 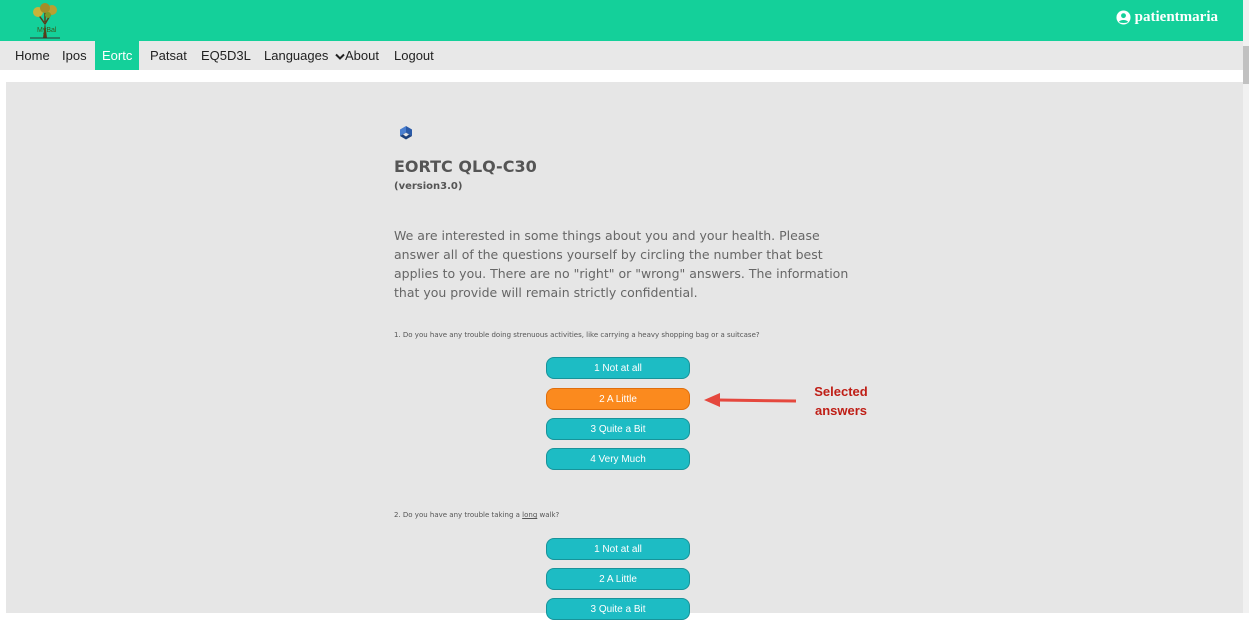 What do you see at coordinates (1176, 17) in the screenshot?
I see `username: patientmaria` at bounding box center [1176, 17].